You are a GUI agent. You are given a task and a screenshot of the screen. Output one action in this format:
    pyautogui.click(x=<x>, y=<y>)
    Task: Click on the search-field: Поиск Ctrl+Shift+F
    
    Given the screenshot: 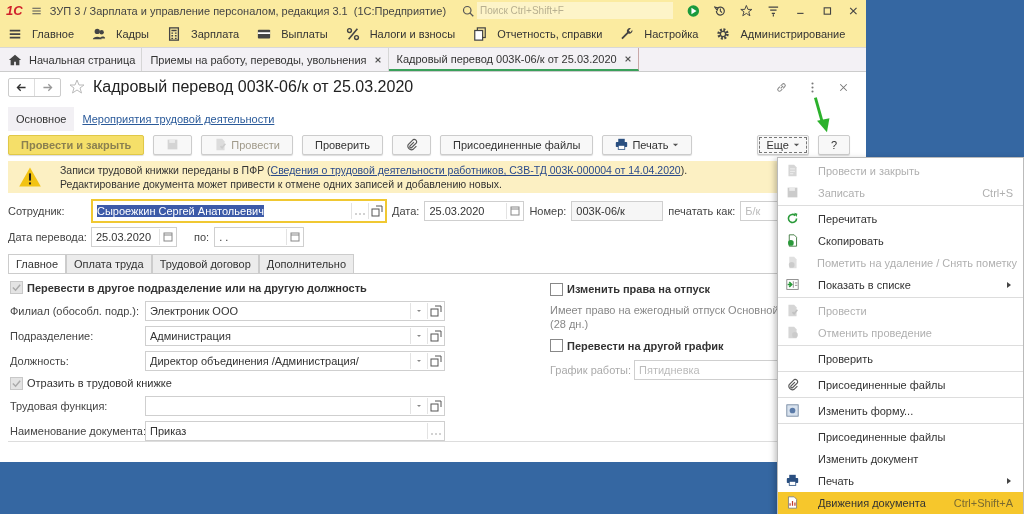 What is the action you would take?
    pyautogui.click(x=575, y=10)
    